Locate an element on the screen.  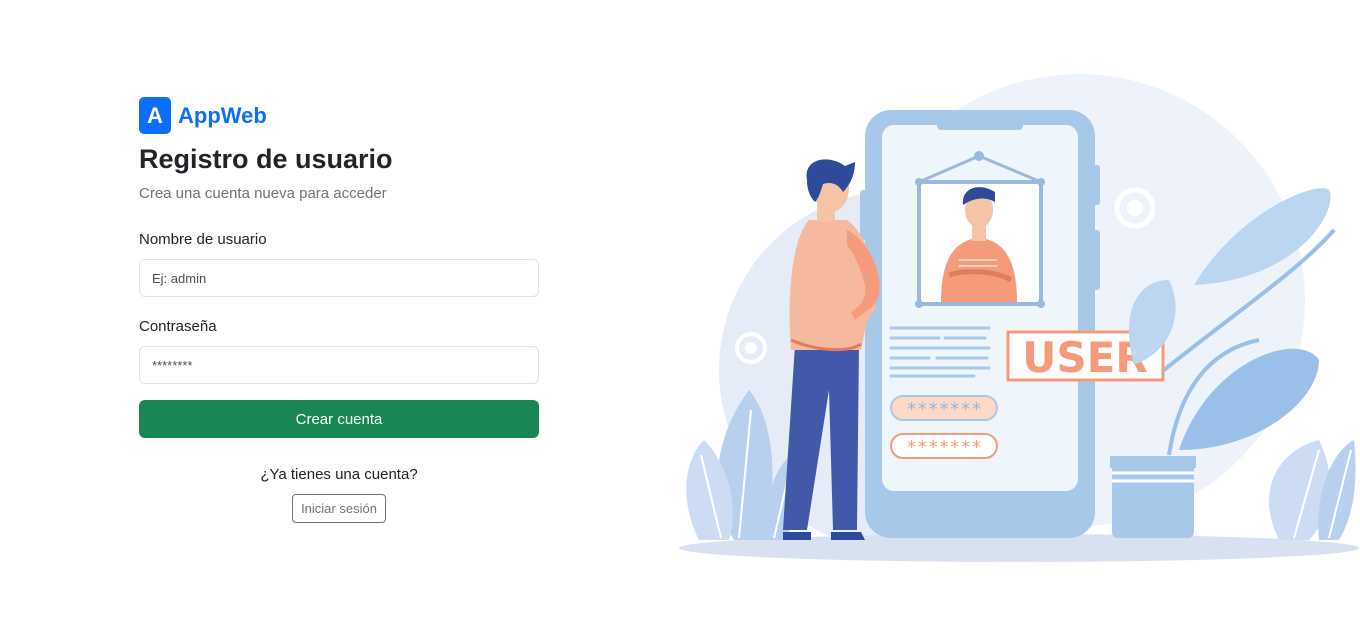
brand-logo-icon: A is located at coordinates (155, 115).